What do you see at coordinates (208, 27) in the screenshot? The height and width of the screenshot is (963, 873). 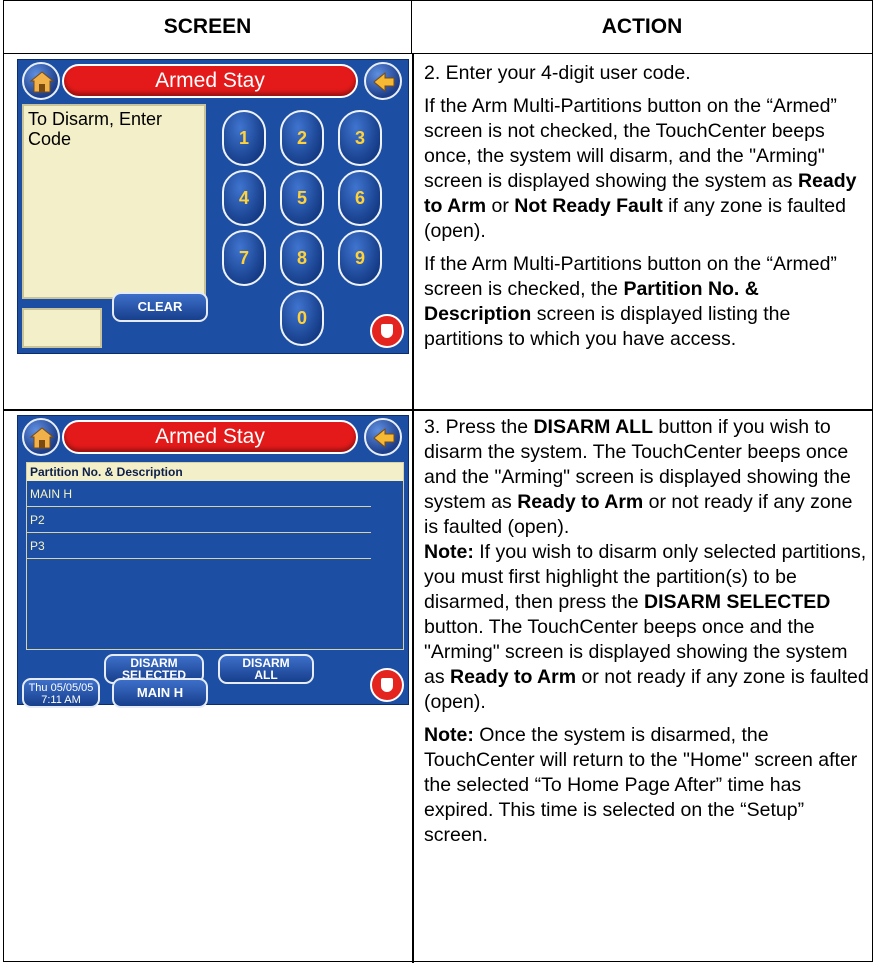 I see `column-header-screen: SCREEN` at bounding box center [208, 27].